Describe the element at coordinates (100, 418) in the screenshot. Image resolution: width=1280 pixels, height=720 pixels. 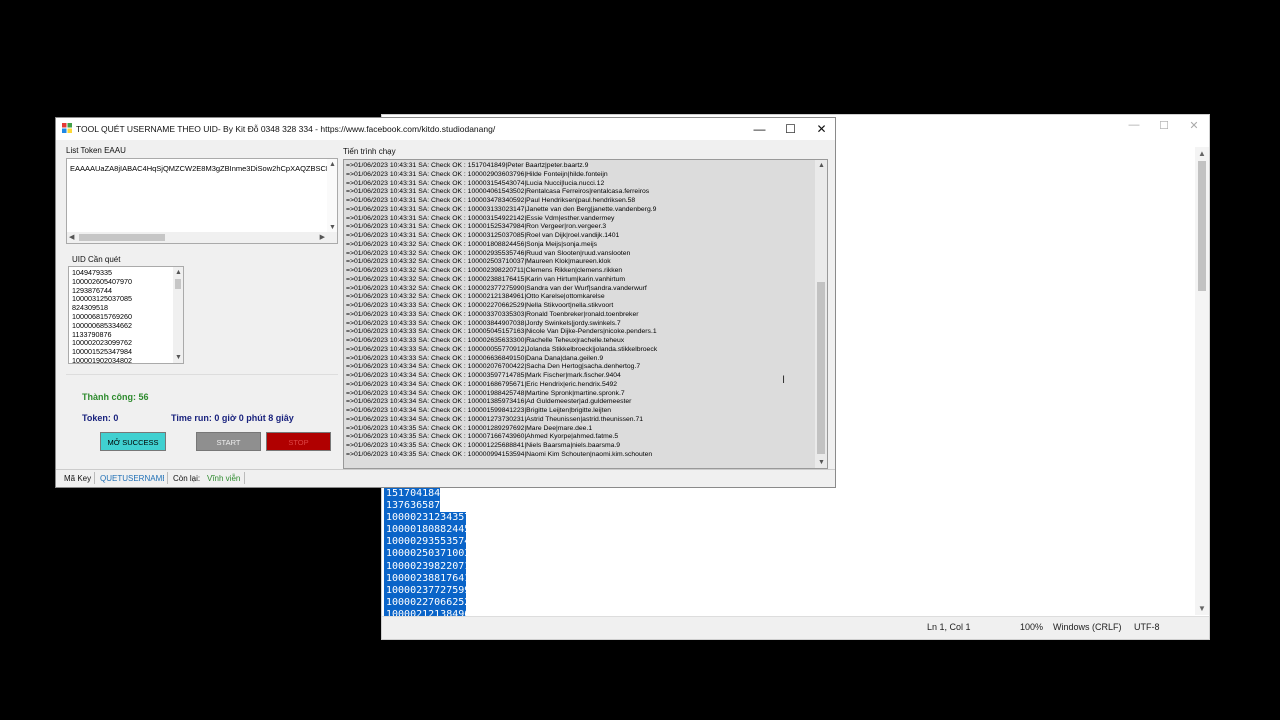
I see `token-count: Token: 0` at that location.